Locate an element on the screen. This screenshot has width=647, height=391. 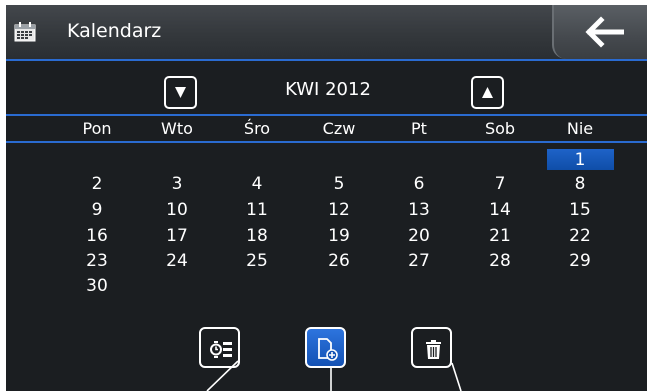
callout-lines is located at coordinates (334, 375).